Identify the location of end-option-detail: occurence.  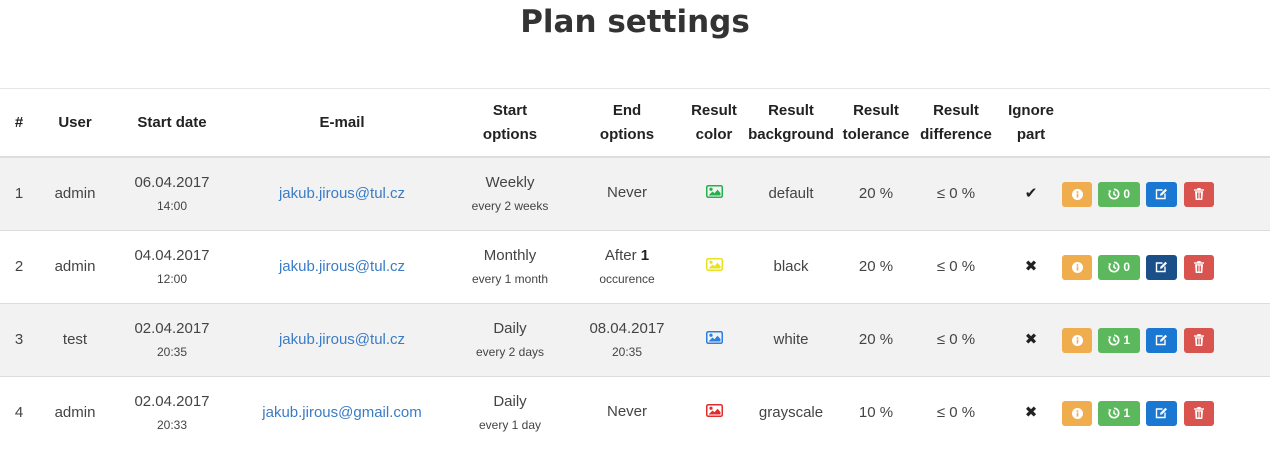
(627, 278).